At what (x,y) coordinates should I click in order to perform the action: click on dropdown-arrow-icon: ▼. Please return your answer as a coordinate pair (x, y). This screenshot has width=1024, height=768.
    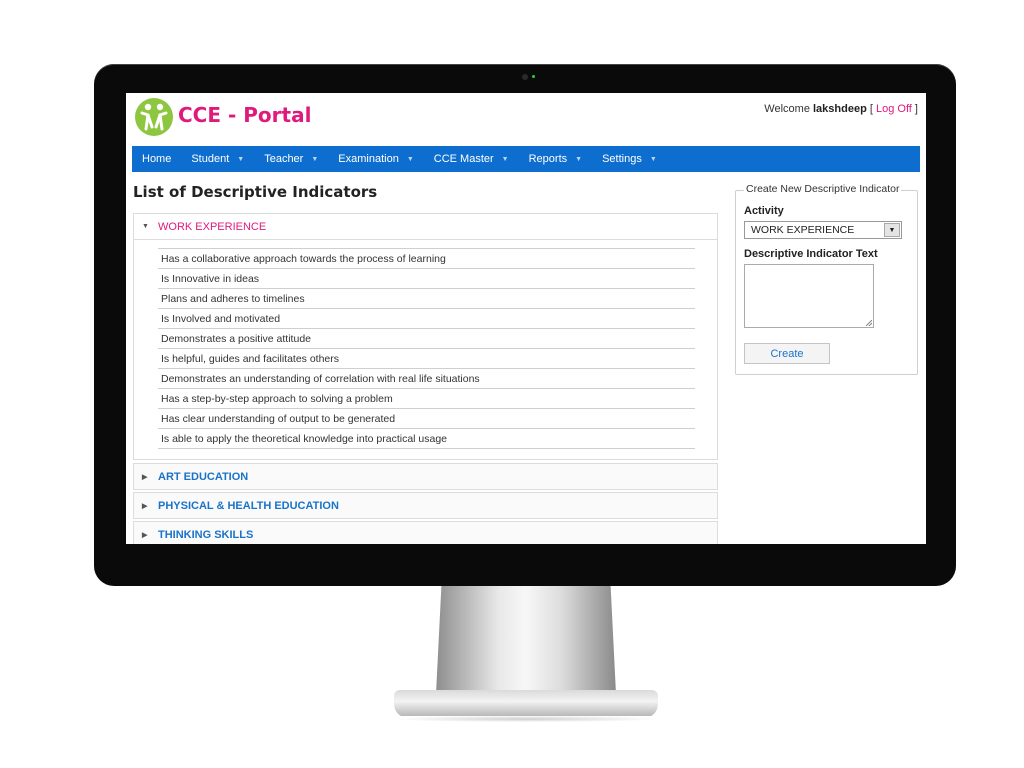
    Looking at the image, I should click on (892, 230).